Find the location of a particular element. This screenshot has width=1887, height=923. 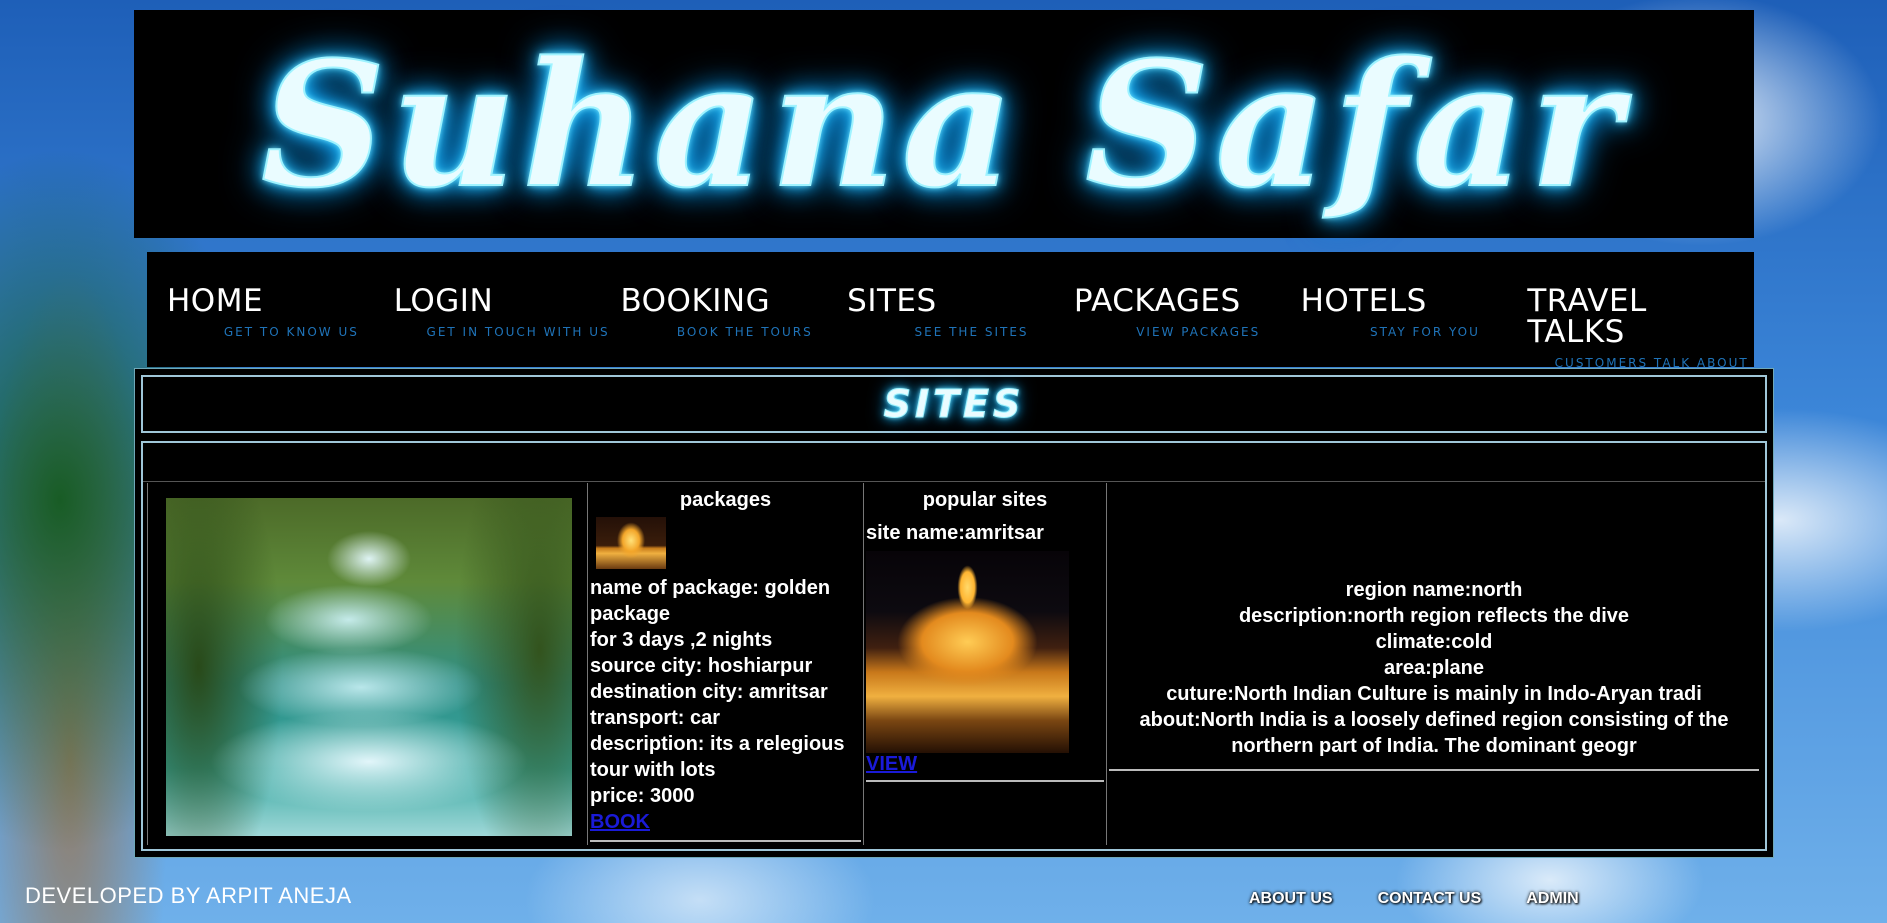

nav-sites-subtitle: SEE THE SITES is located at coordinates (971, 332).